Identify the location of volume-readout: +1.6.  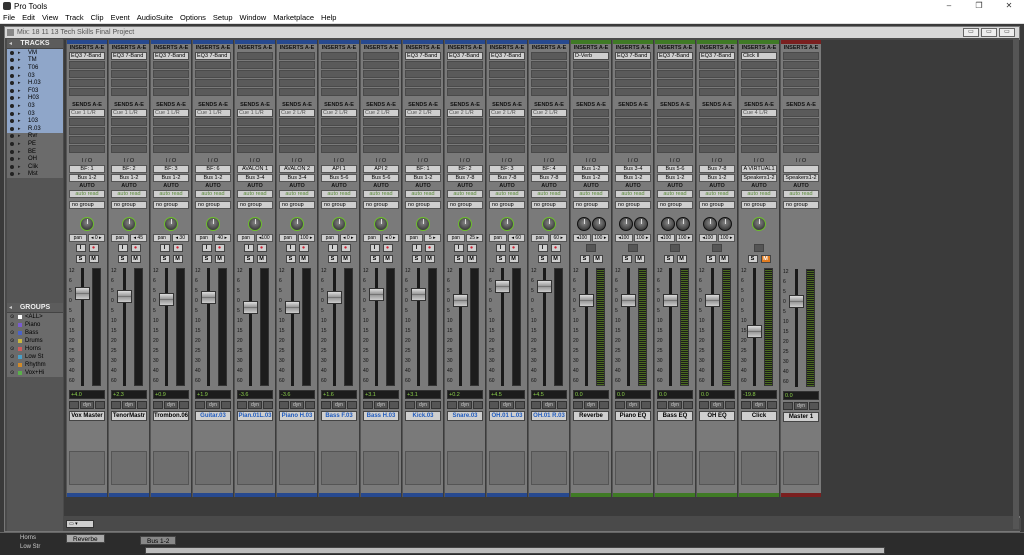
(339, 394).